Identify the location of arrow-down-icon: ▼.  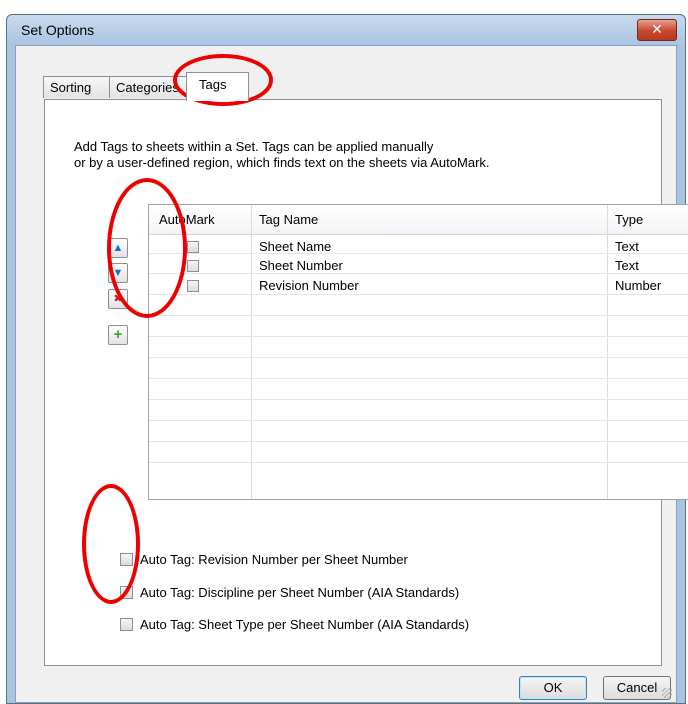
(118, 273).